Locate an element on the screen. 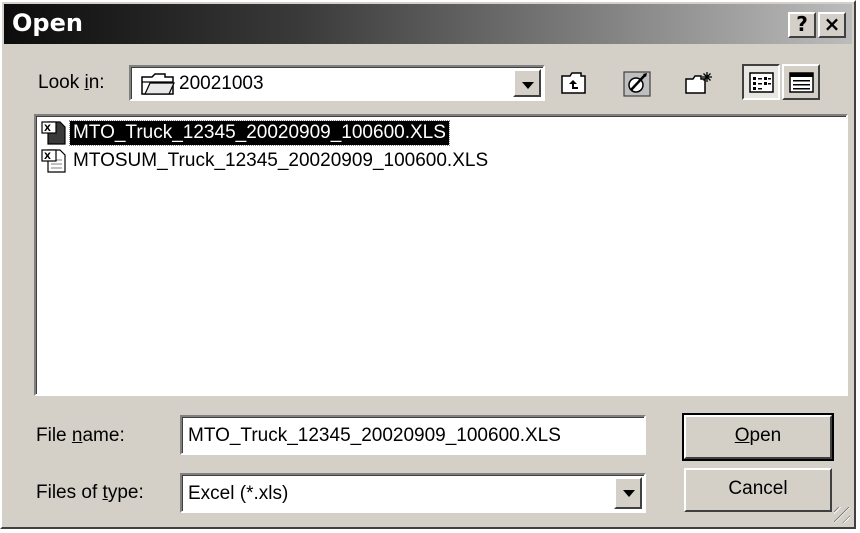  file-name-label-pre: File is located at coordinates (54, 435).